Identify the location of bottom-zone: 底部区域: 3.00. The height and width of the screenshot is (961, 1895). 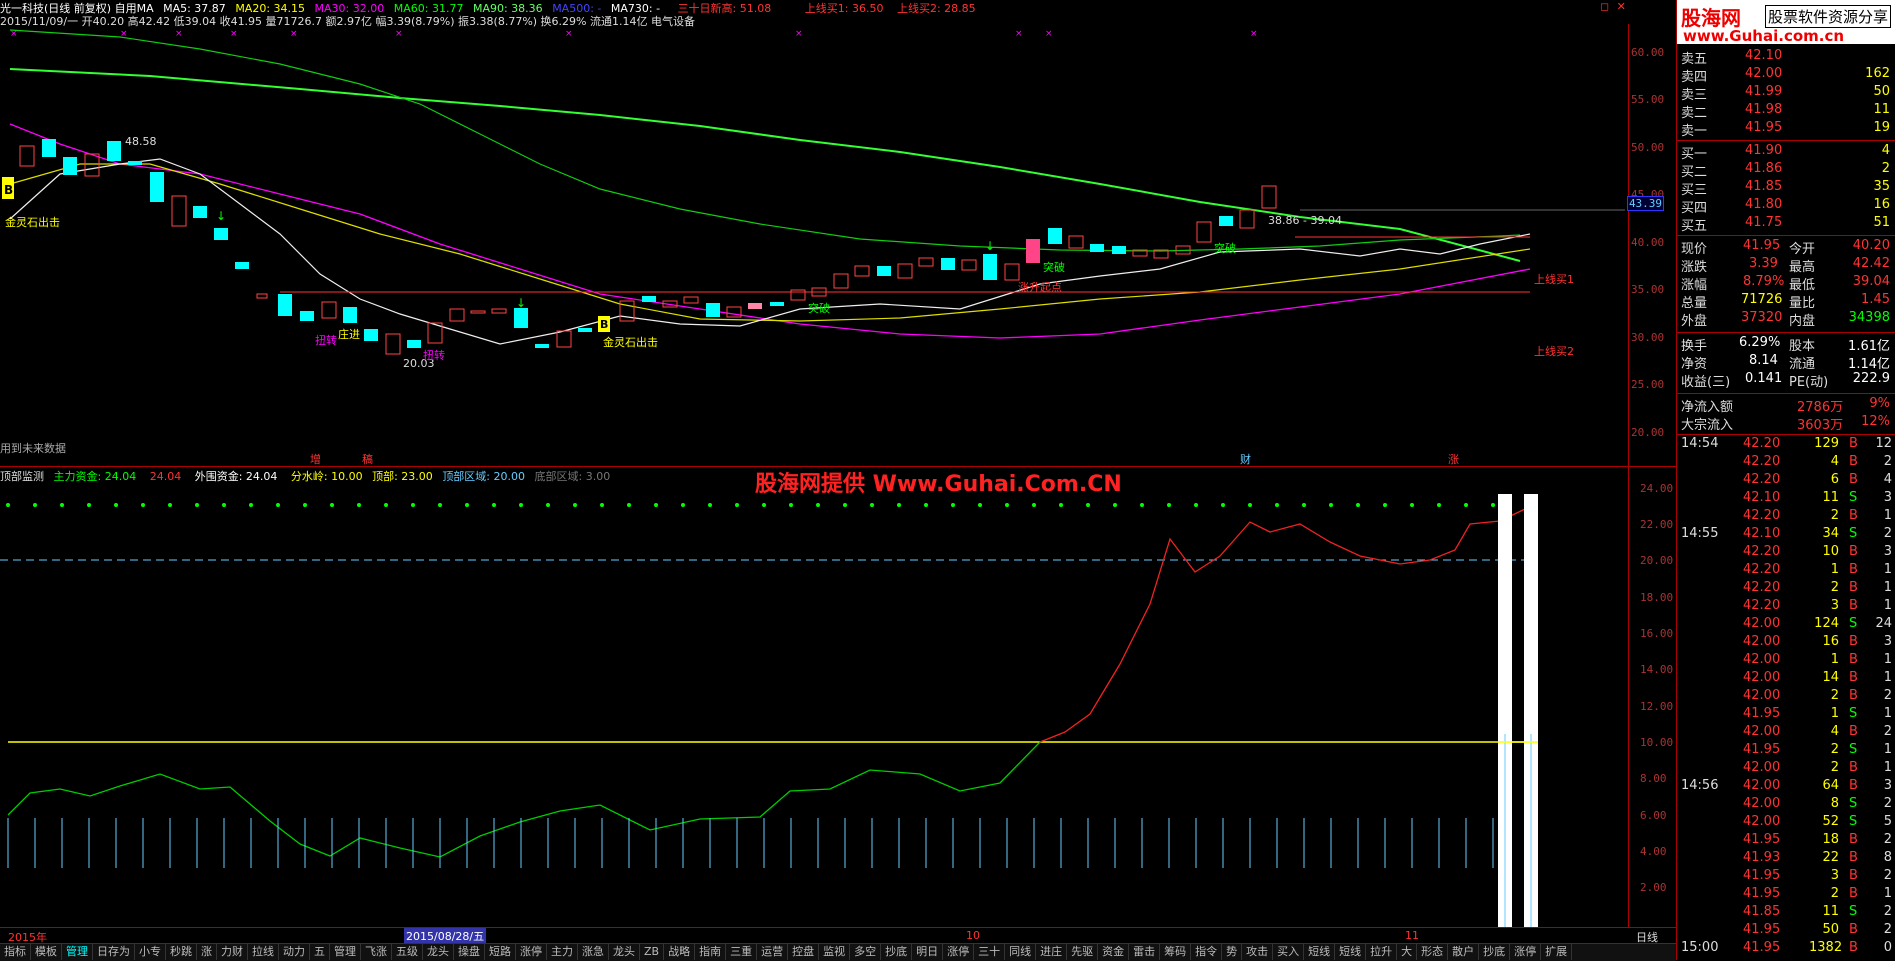
(572, 476).